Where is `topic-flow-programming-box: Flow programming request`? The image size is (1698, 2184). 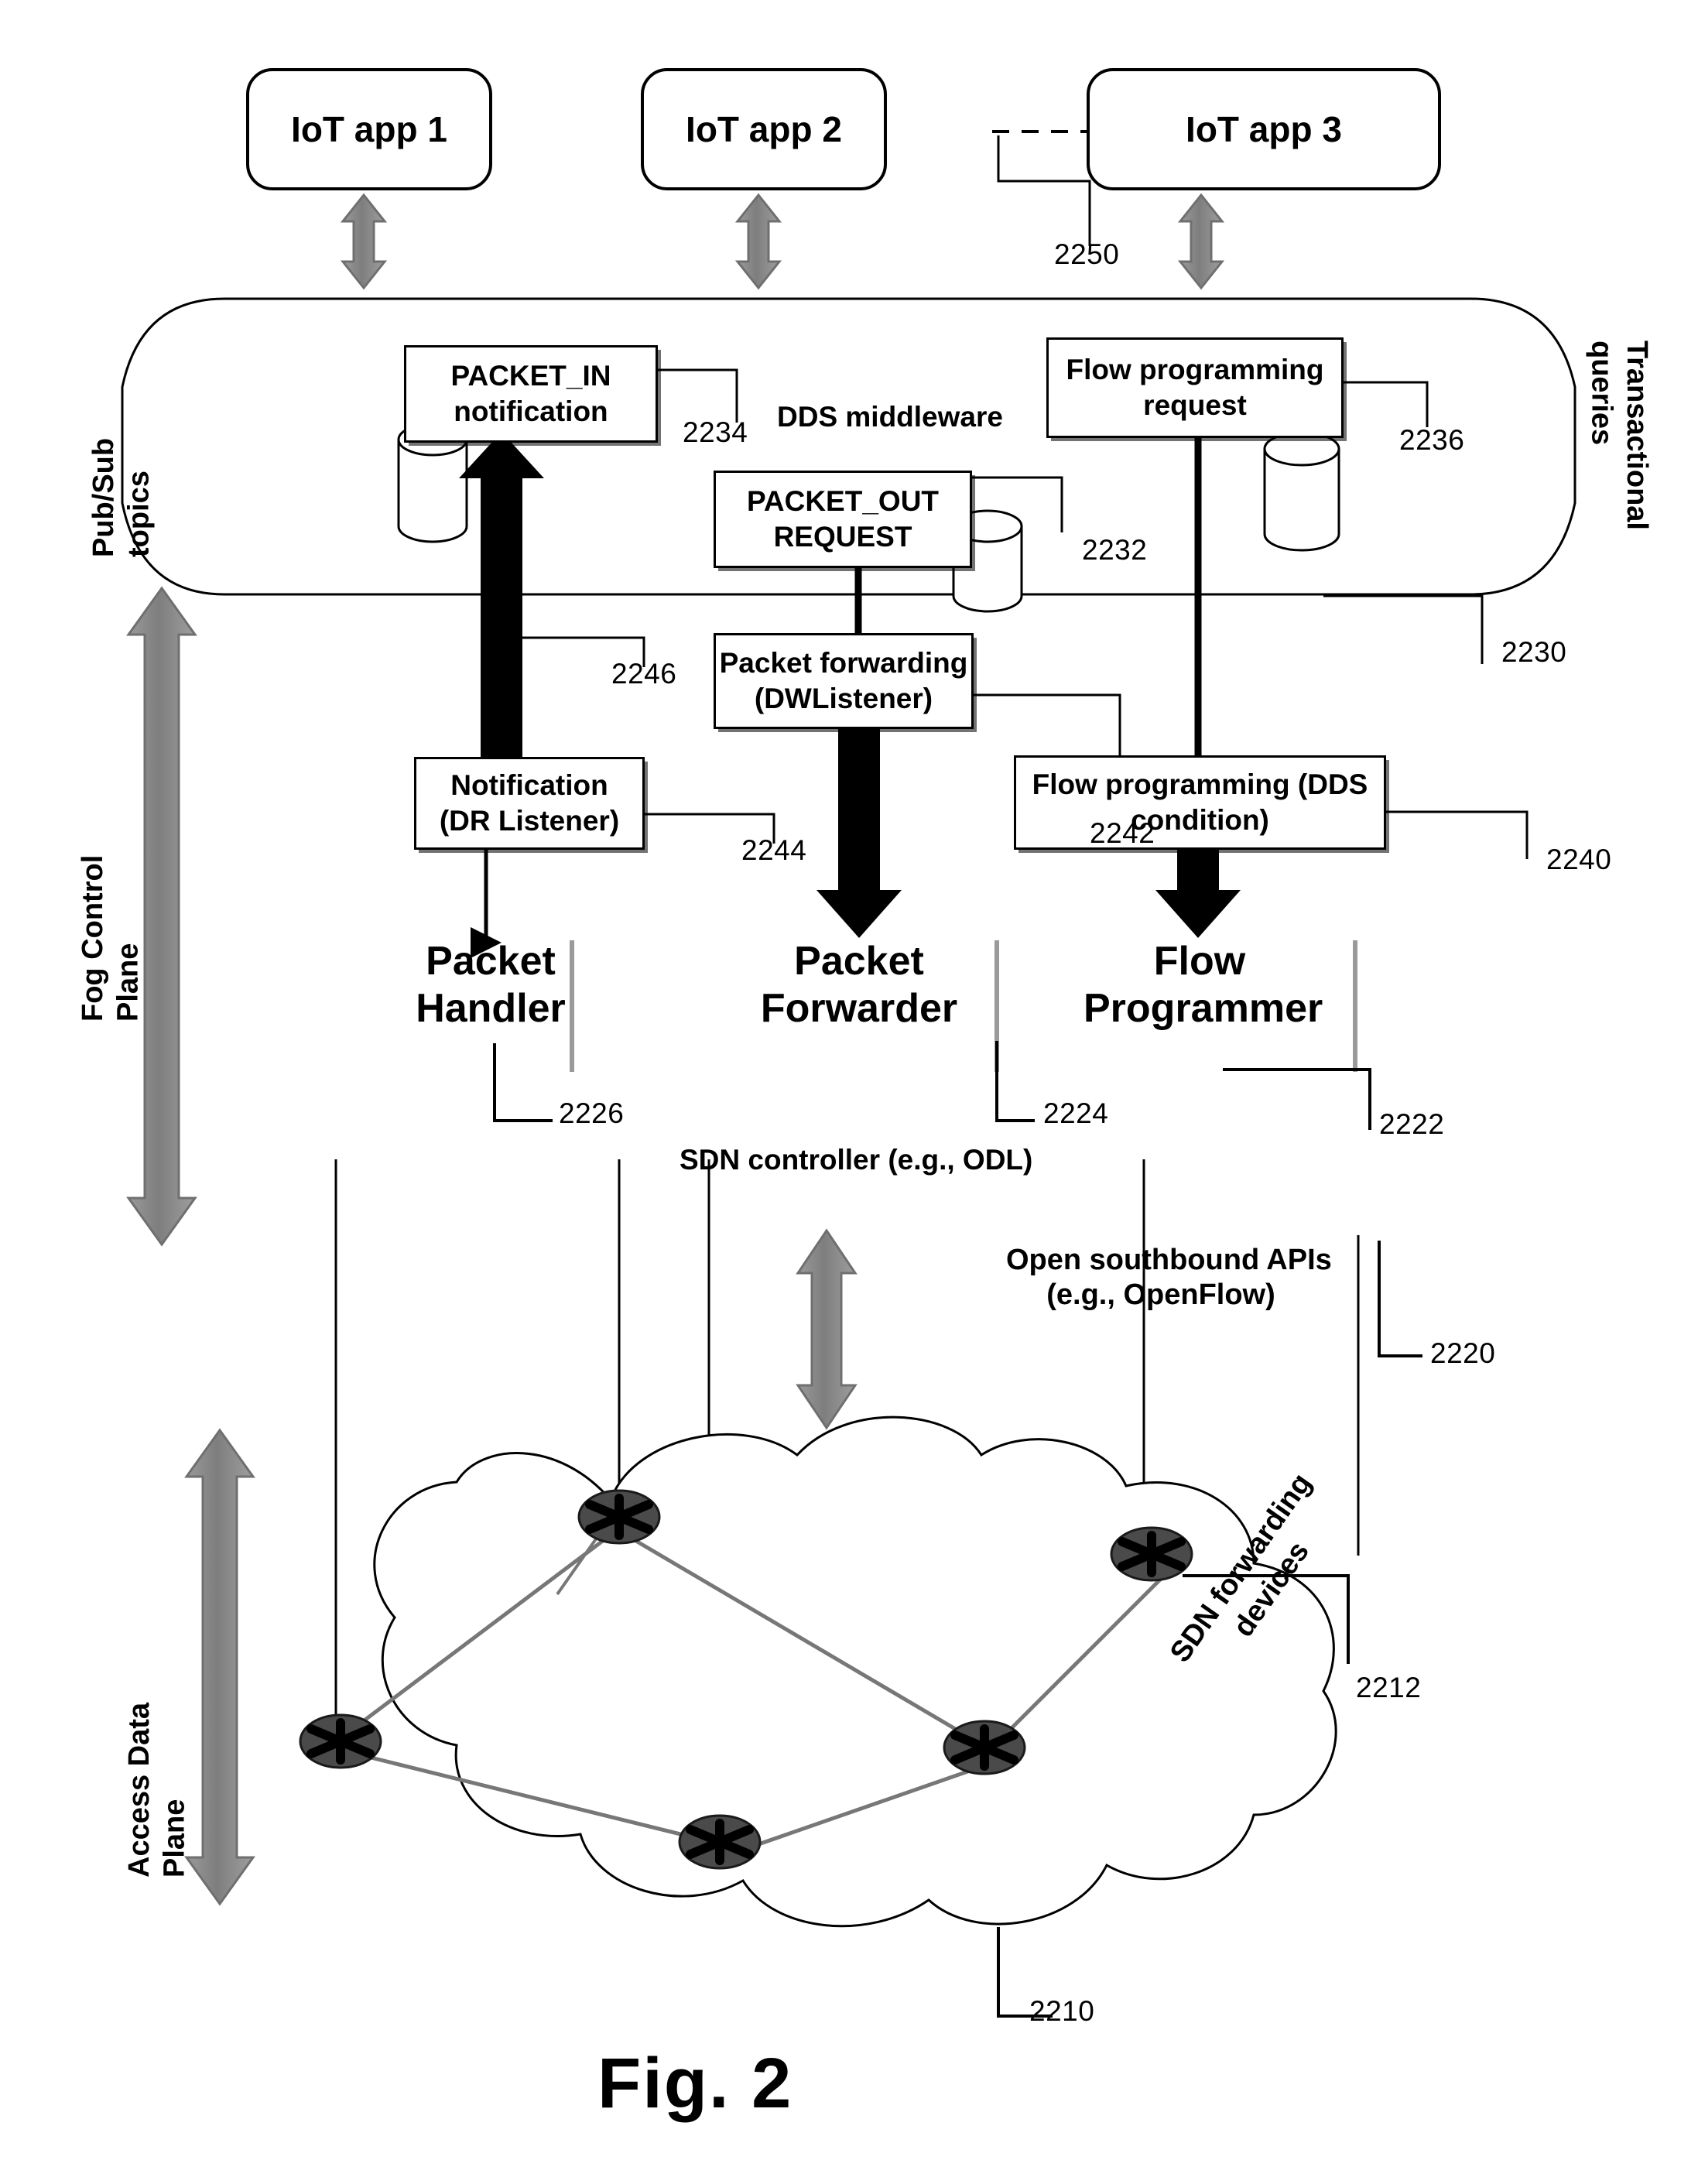
topic-flow-programming-box: Flow programming request is located at coordinates (1195, 387).